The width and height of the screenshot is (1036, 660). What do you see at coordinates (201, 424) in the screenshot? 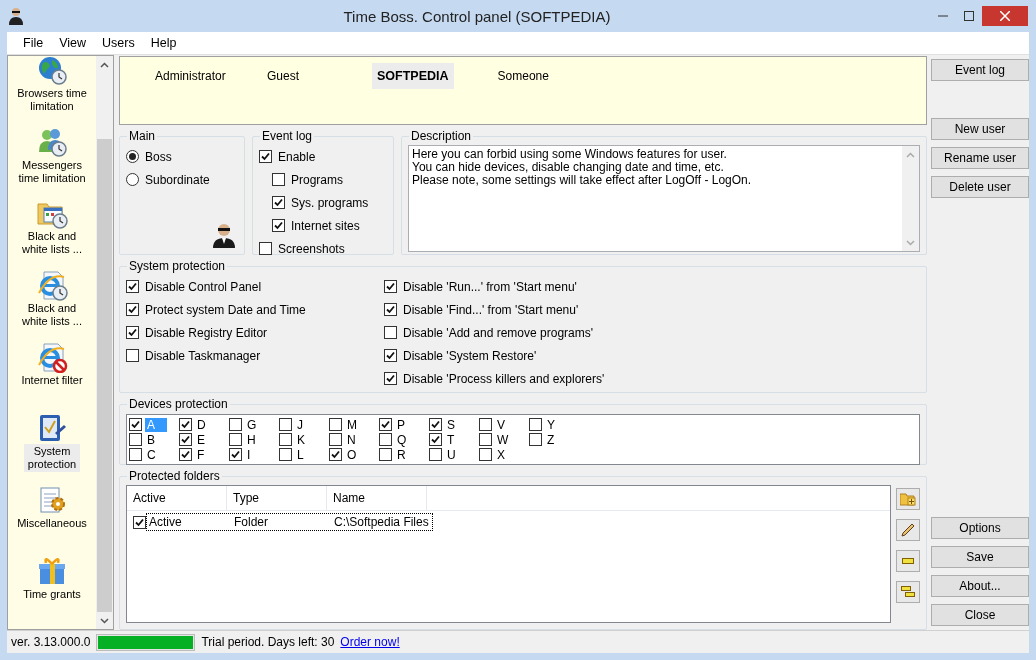
I see `drive-label: D` at bounding box center [201, 424].